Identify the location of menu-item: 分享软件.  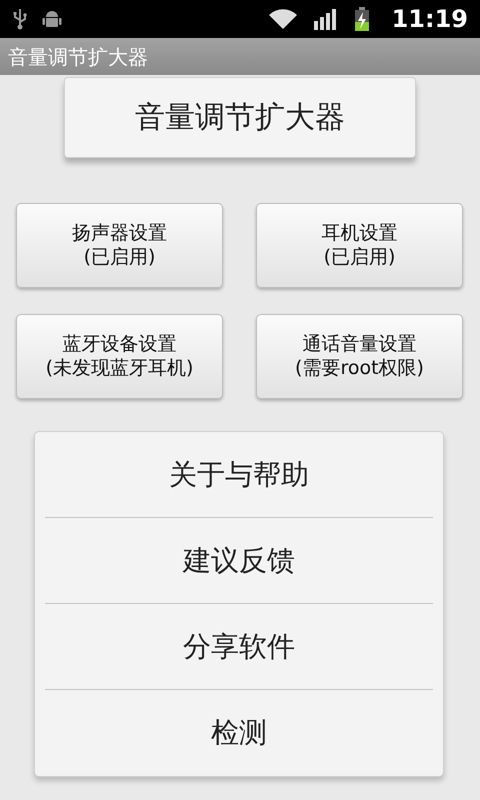
(239, 647).